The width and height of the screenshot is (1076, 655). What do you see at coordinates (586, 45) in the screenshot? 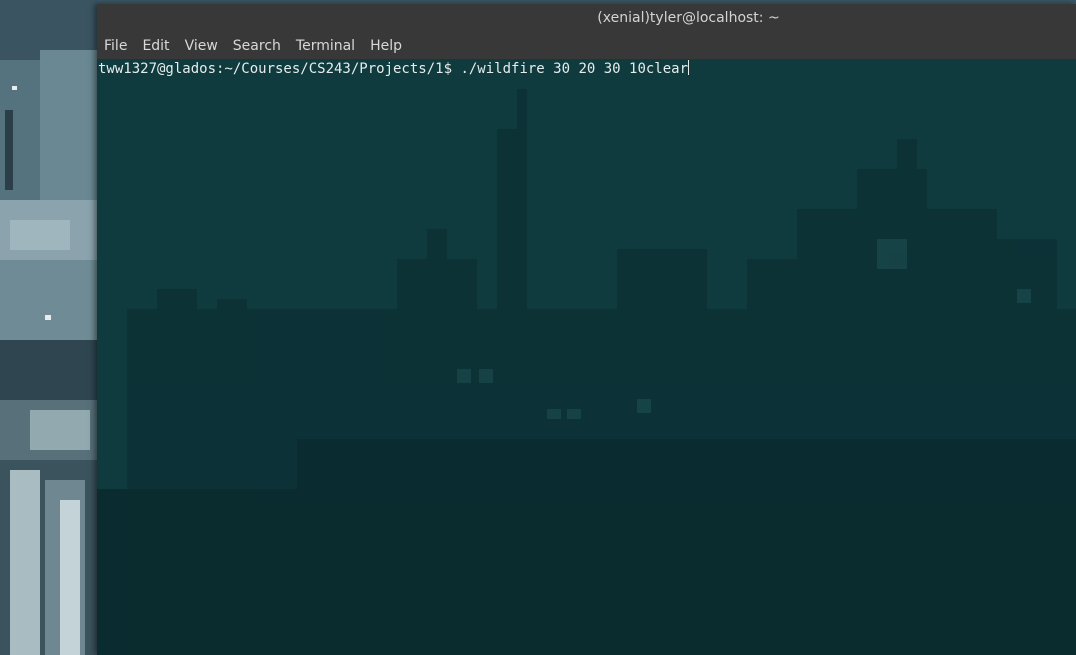
I see `menu-bar: File Edit View Search Terminal Help` at bounding box center [586, 45].